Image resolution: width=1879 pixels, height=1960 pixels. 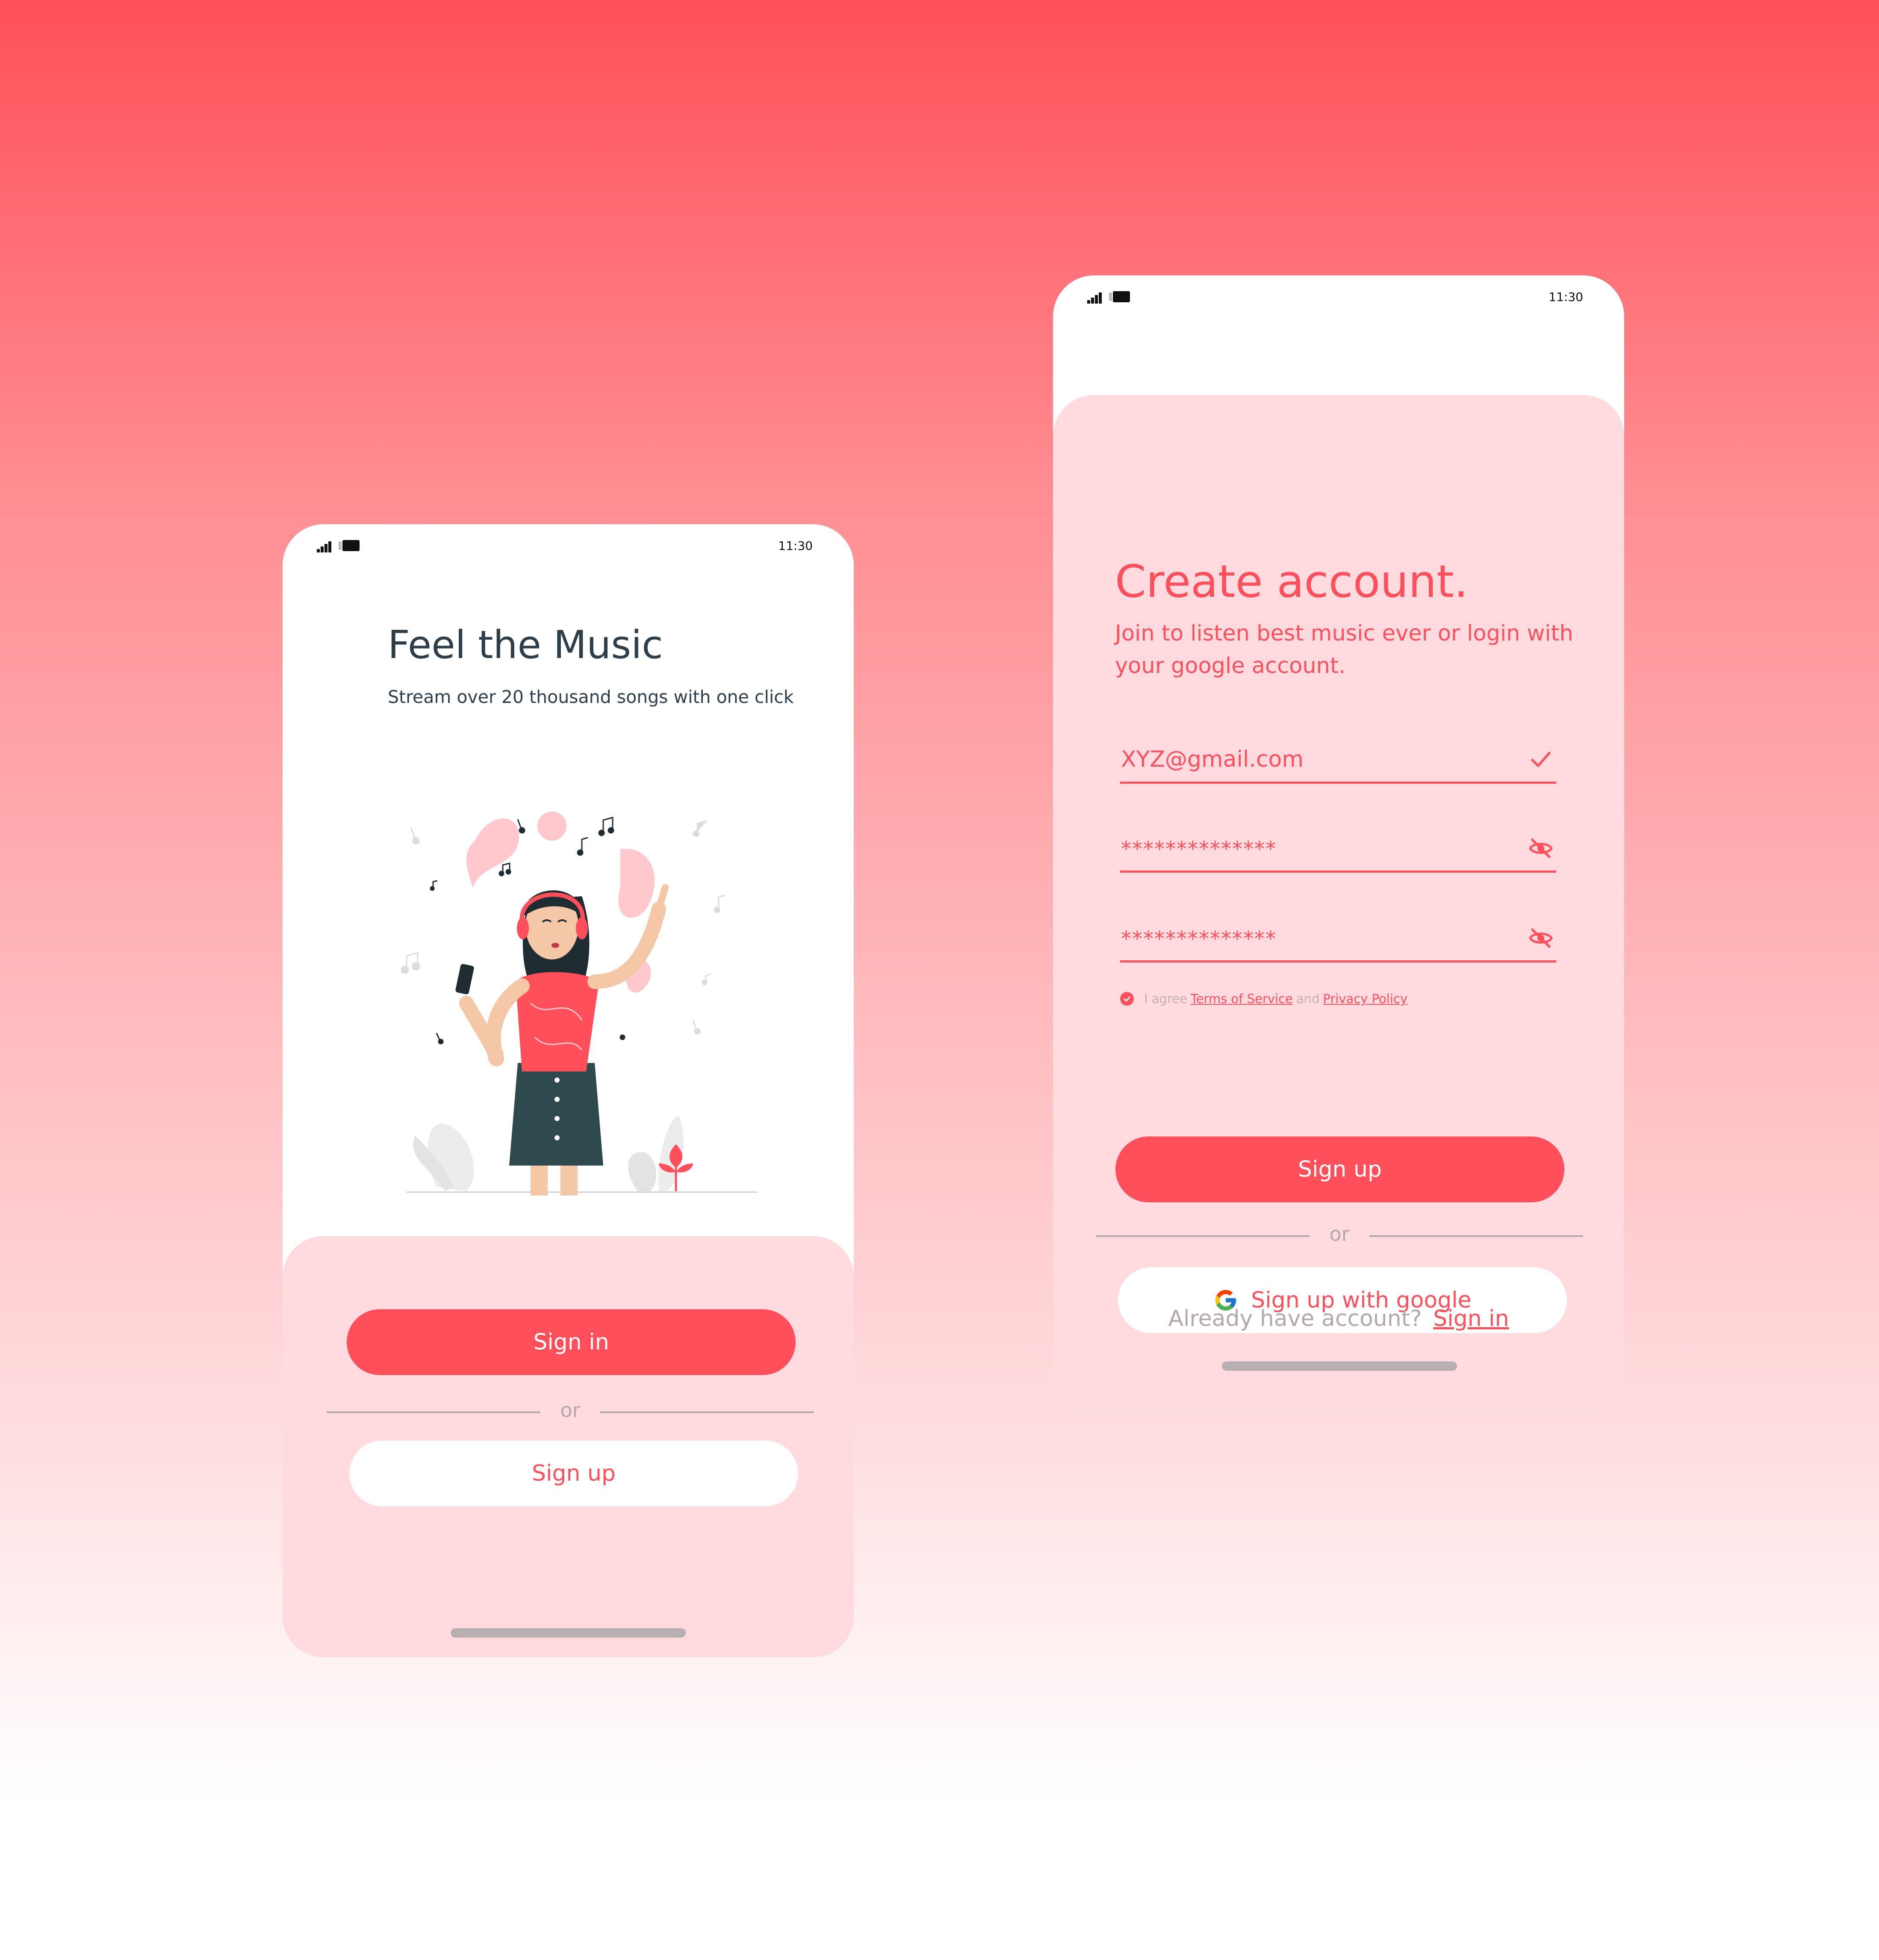 I want to click on privacy-link: Privacy Policy, so click(x=1365, y=999).